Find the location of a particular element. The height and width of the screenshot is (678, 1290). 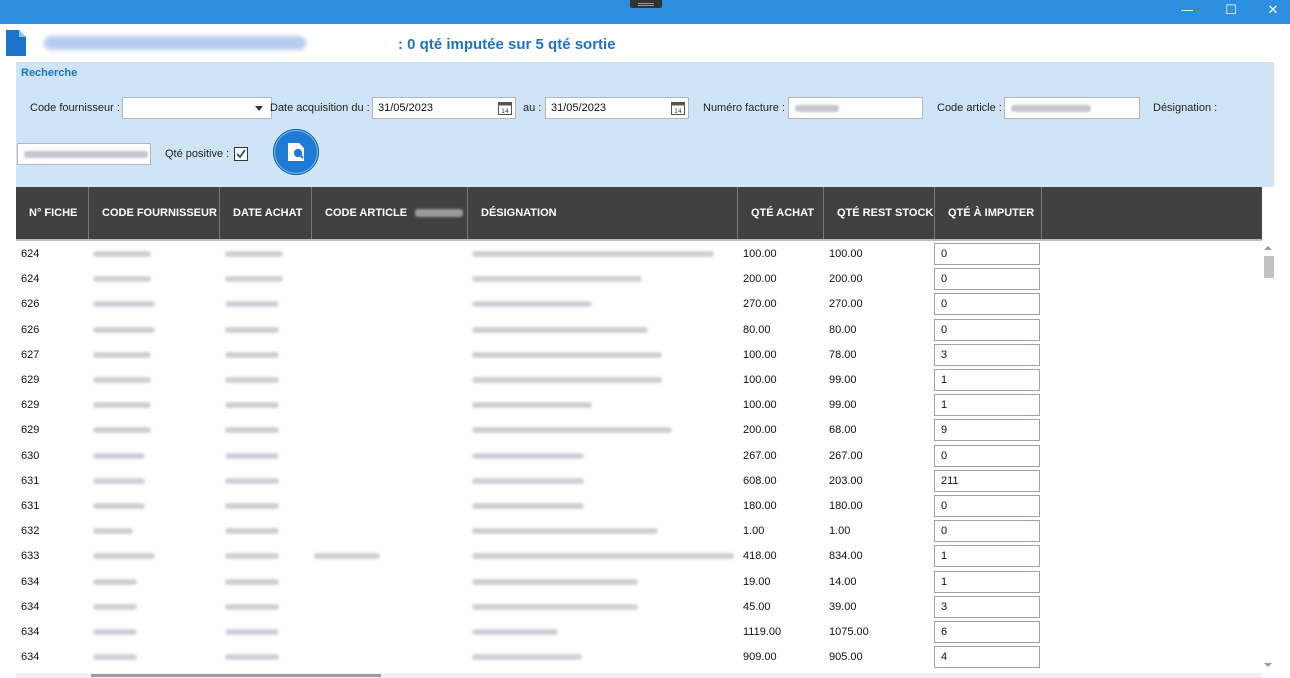

minimize-button: — is located at coordinates (1187, 12).